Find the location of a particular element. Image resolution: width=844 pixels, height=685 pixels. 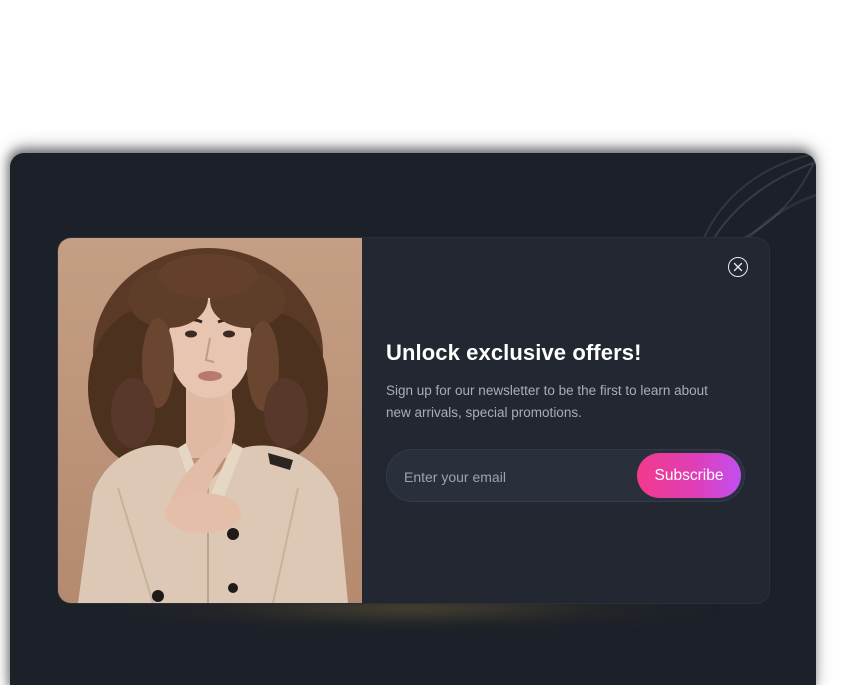

newsletter-form: Subscribe is located at coordinates (565, 475).